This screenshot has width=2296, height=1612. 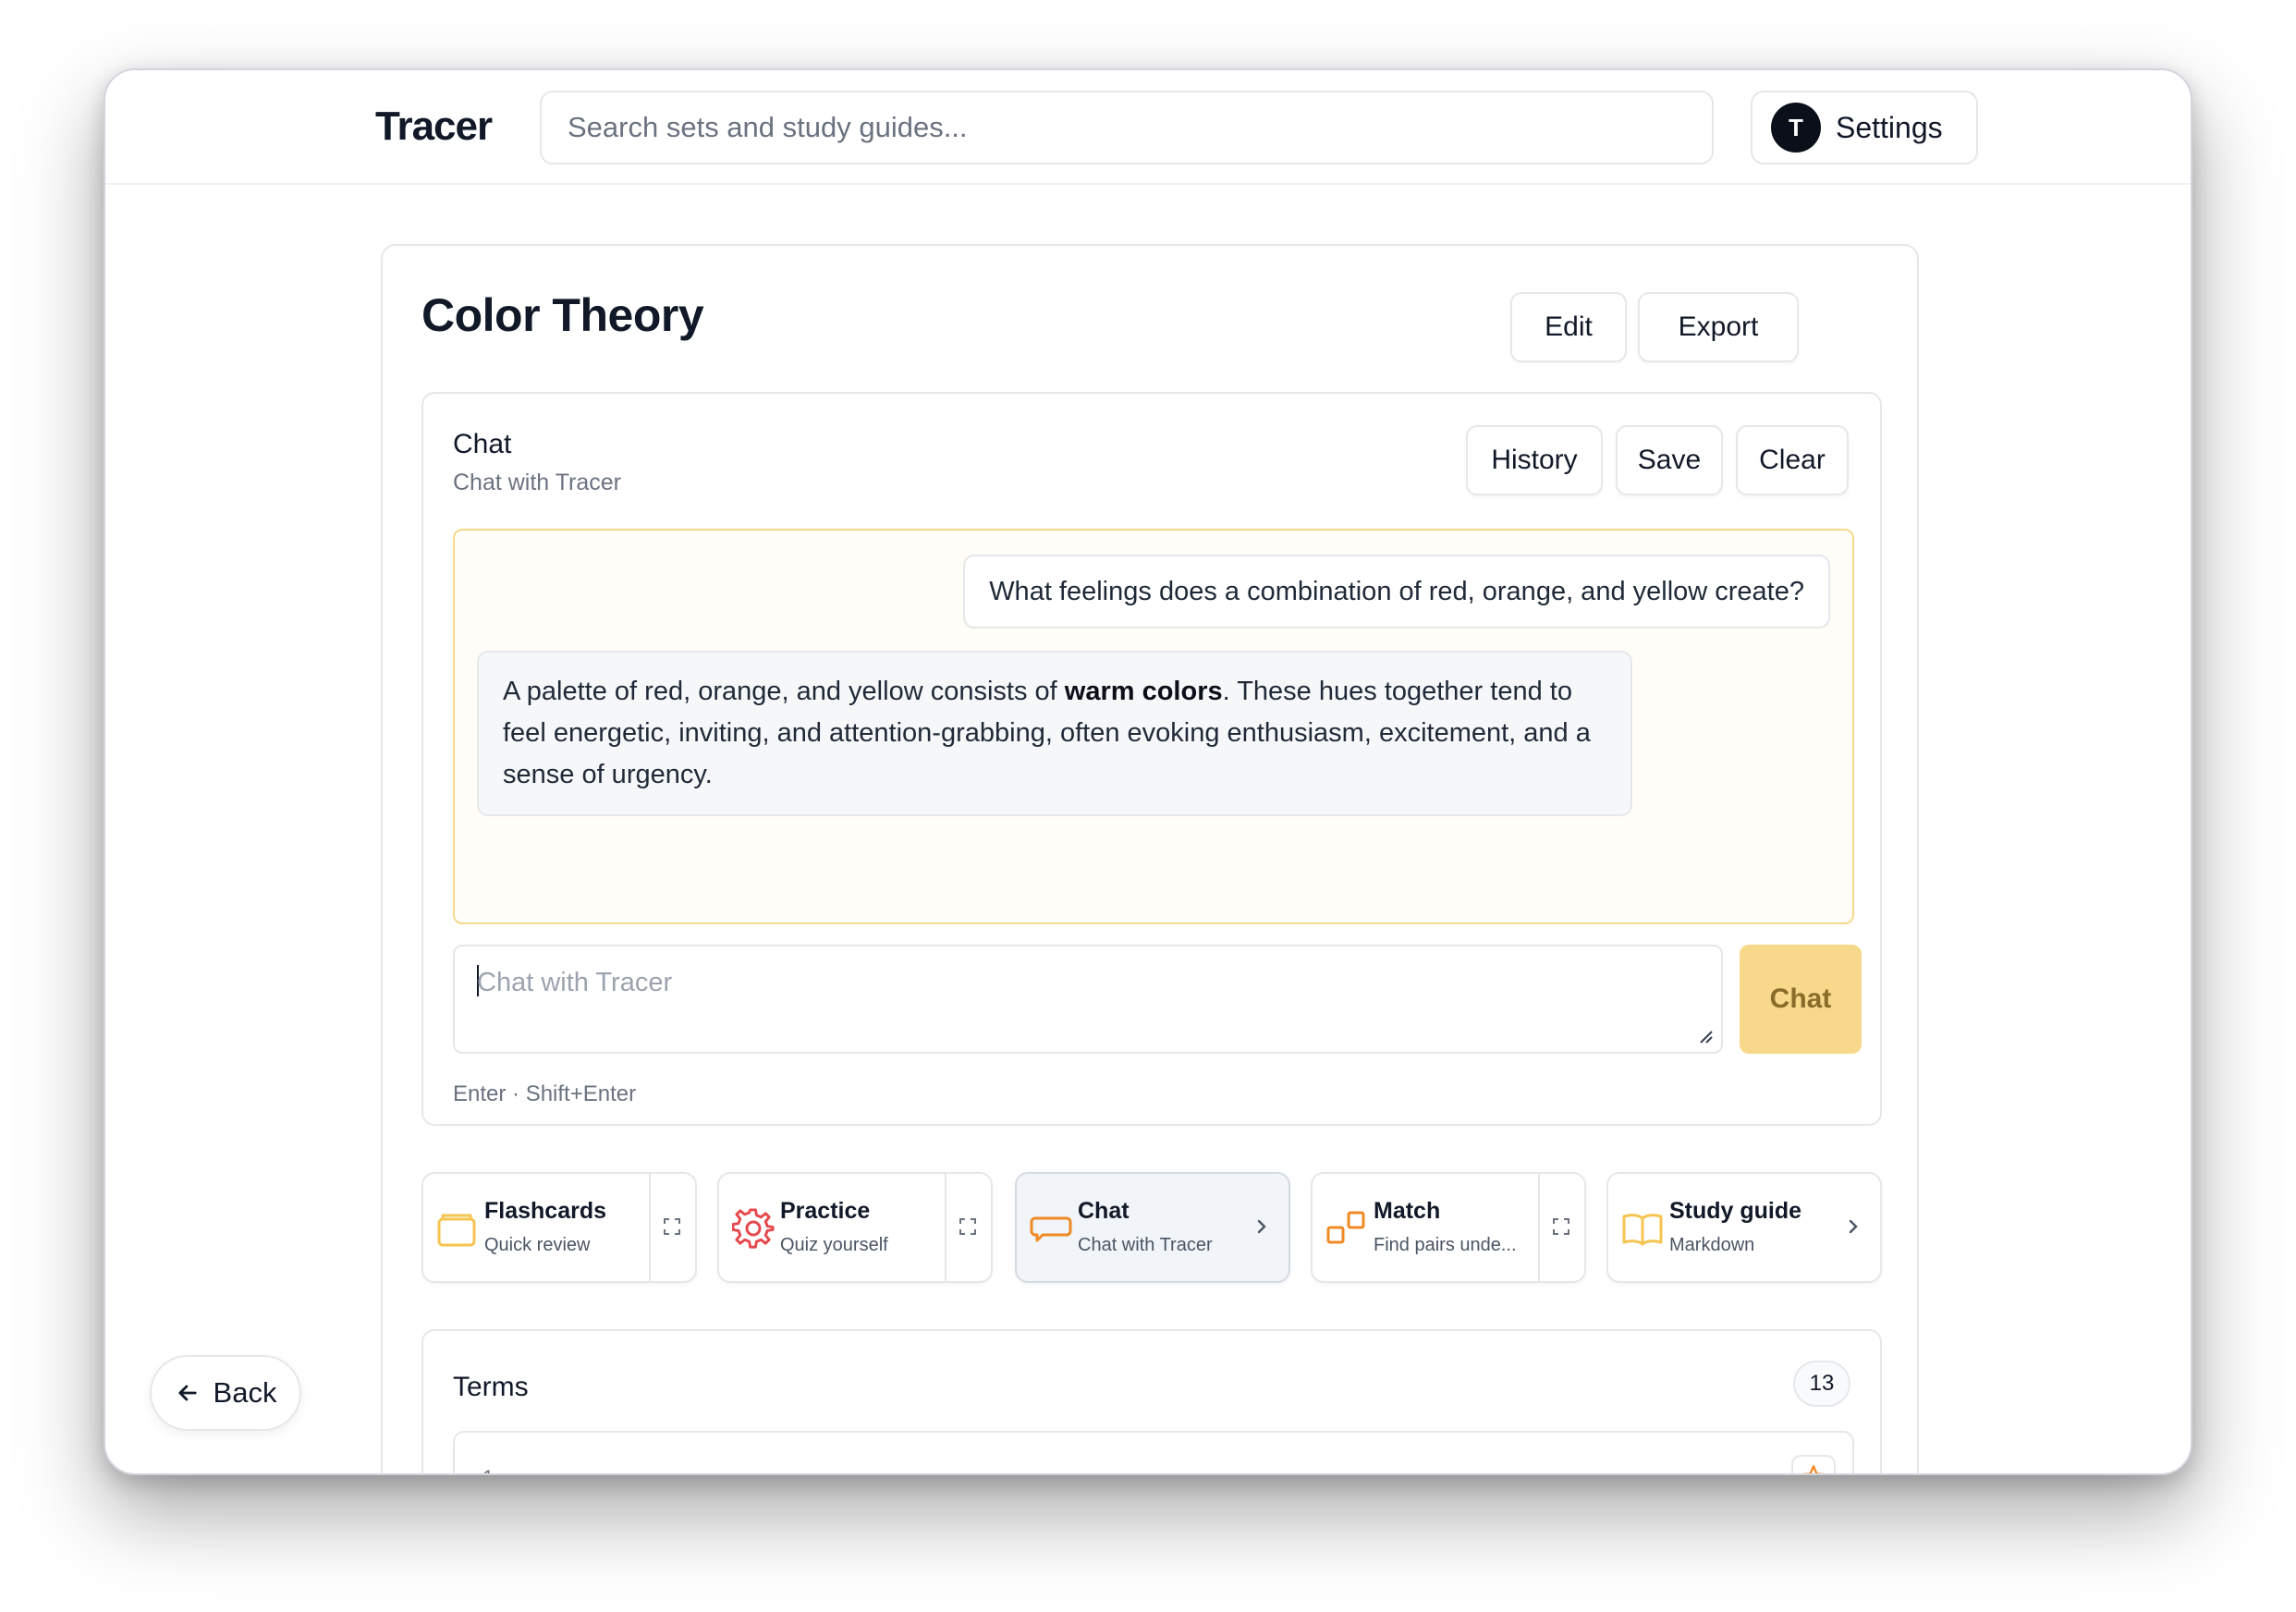 I want to click on star-icon, so click(x=1814, y=1464).